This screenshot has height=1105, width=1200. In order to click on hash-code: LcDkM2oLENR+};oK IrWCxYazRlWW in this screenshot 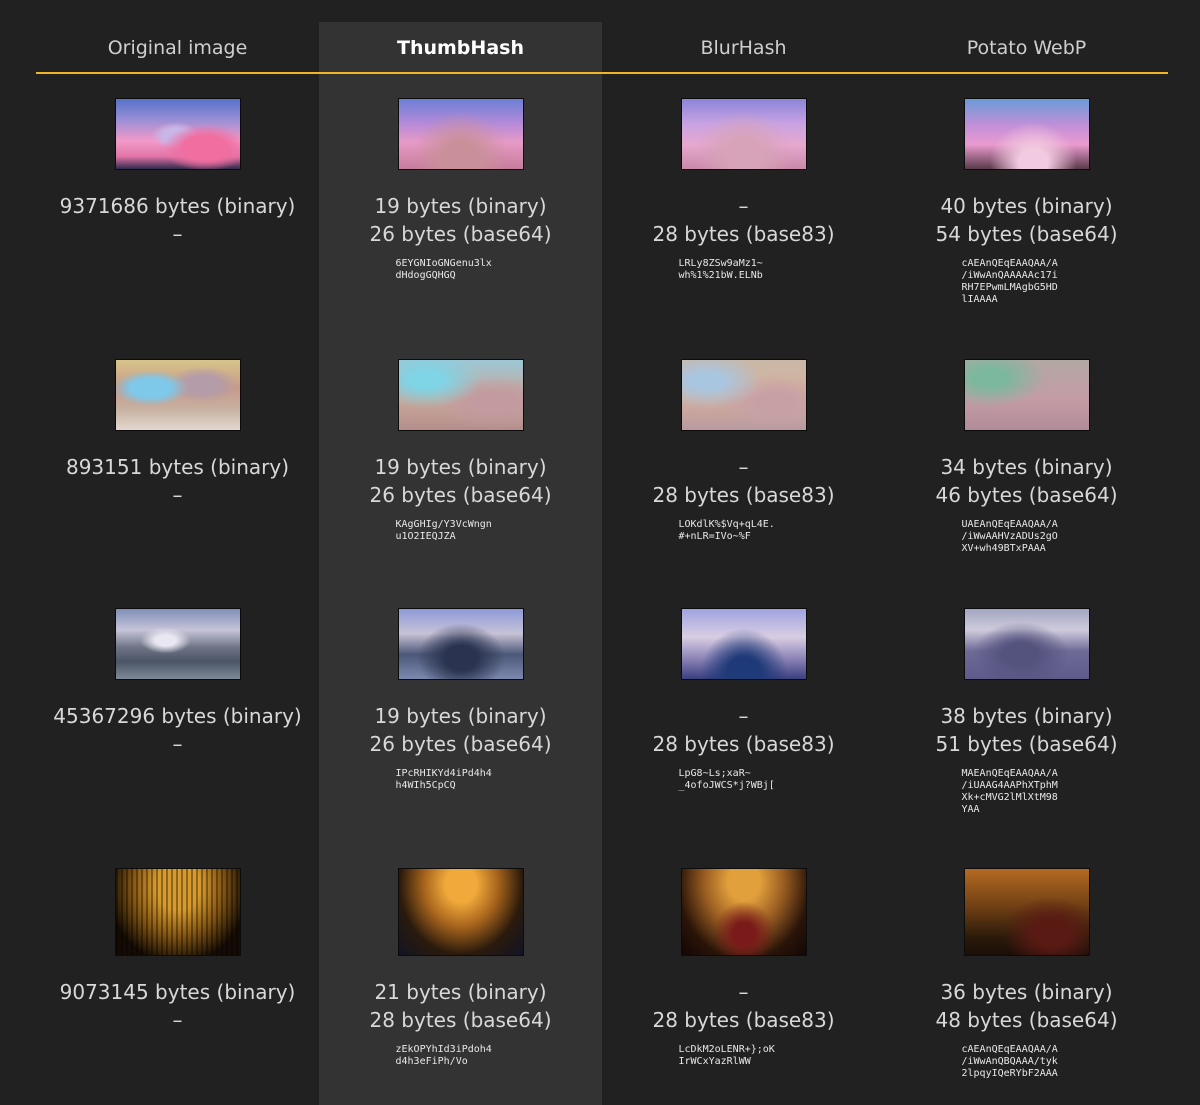, I will do `click(726, 1055)`.